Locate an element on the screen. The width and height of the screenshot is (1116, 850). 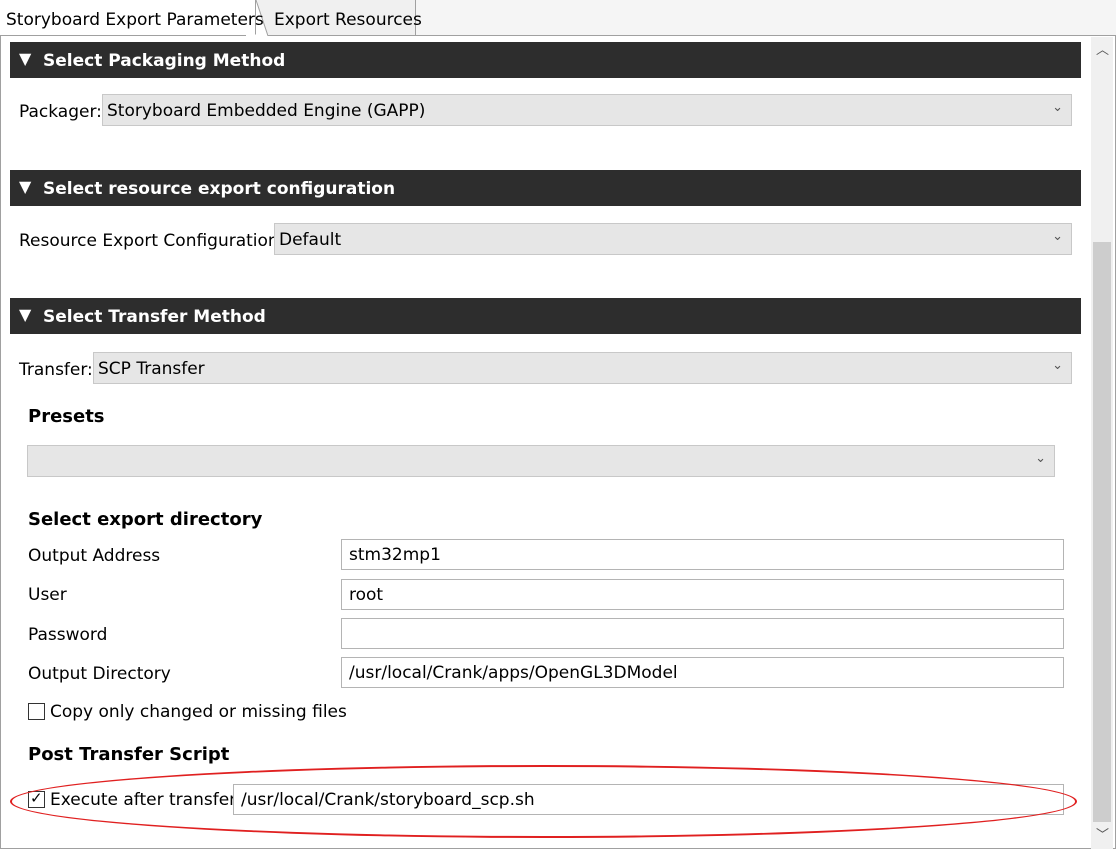
execute-after-transfer-checkbox: ✓ is located at coordinates (36, 798).